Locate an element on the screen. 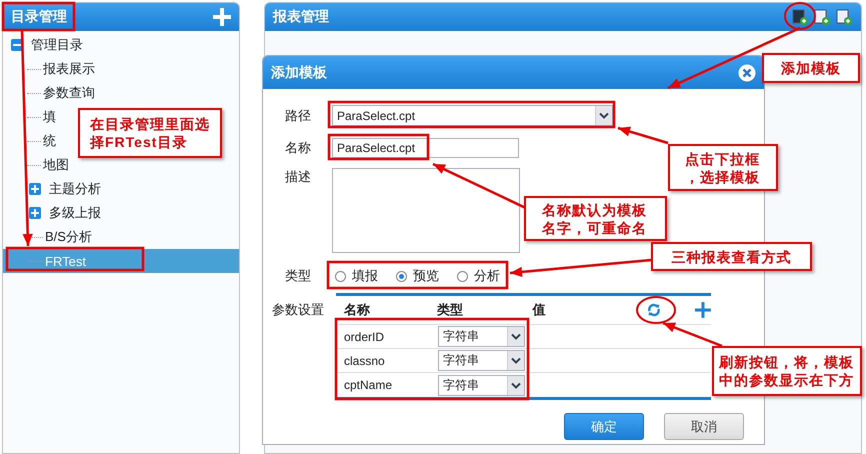 This screenshot has height=454, width=866. annotation-callout: 点击下拉框，选择模板 is located at coordinates (723, 167).